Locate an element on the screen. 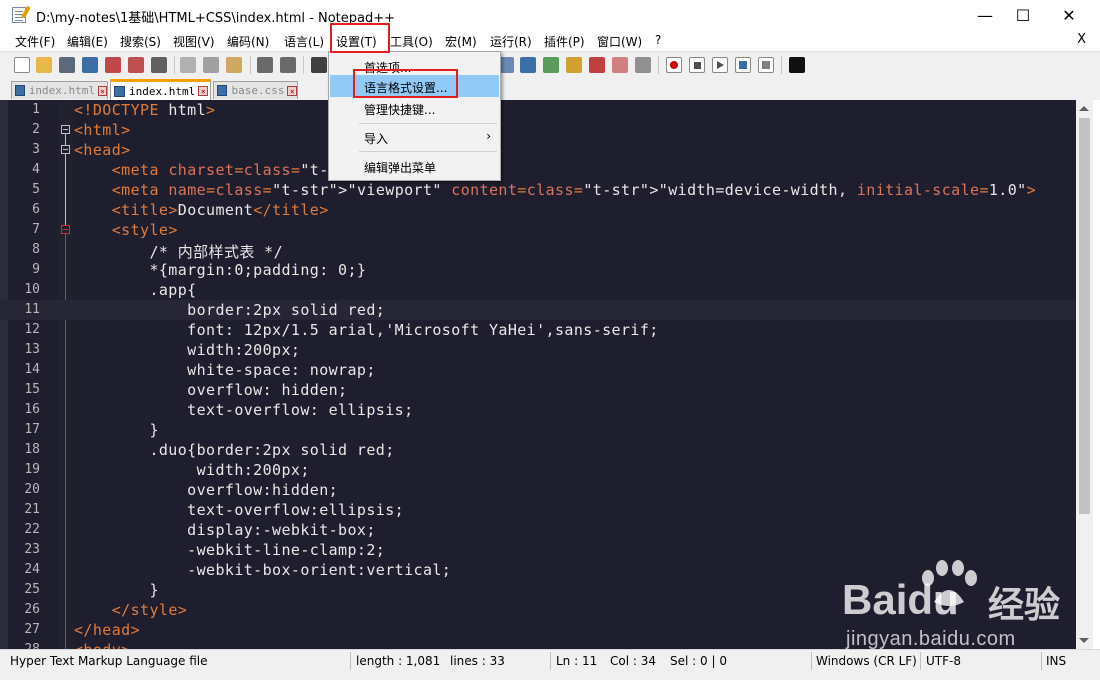 The width and height of the screenshot is (1100, 680). line-number: 11 is located at coordinates (32, 309).